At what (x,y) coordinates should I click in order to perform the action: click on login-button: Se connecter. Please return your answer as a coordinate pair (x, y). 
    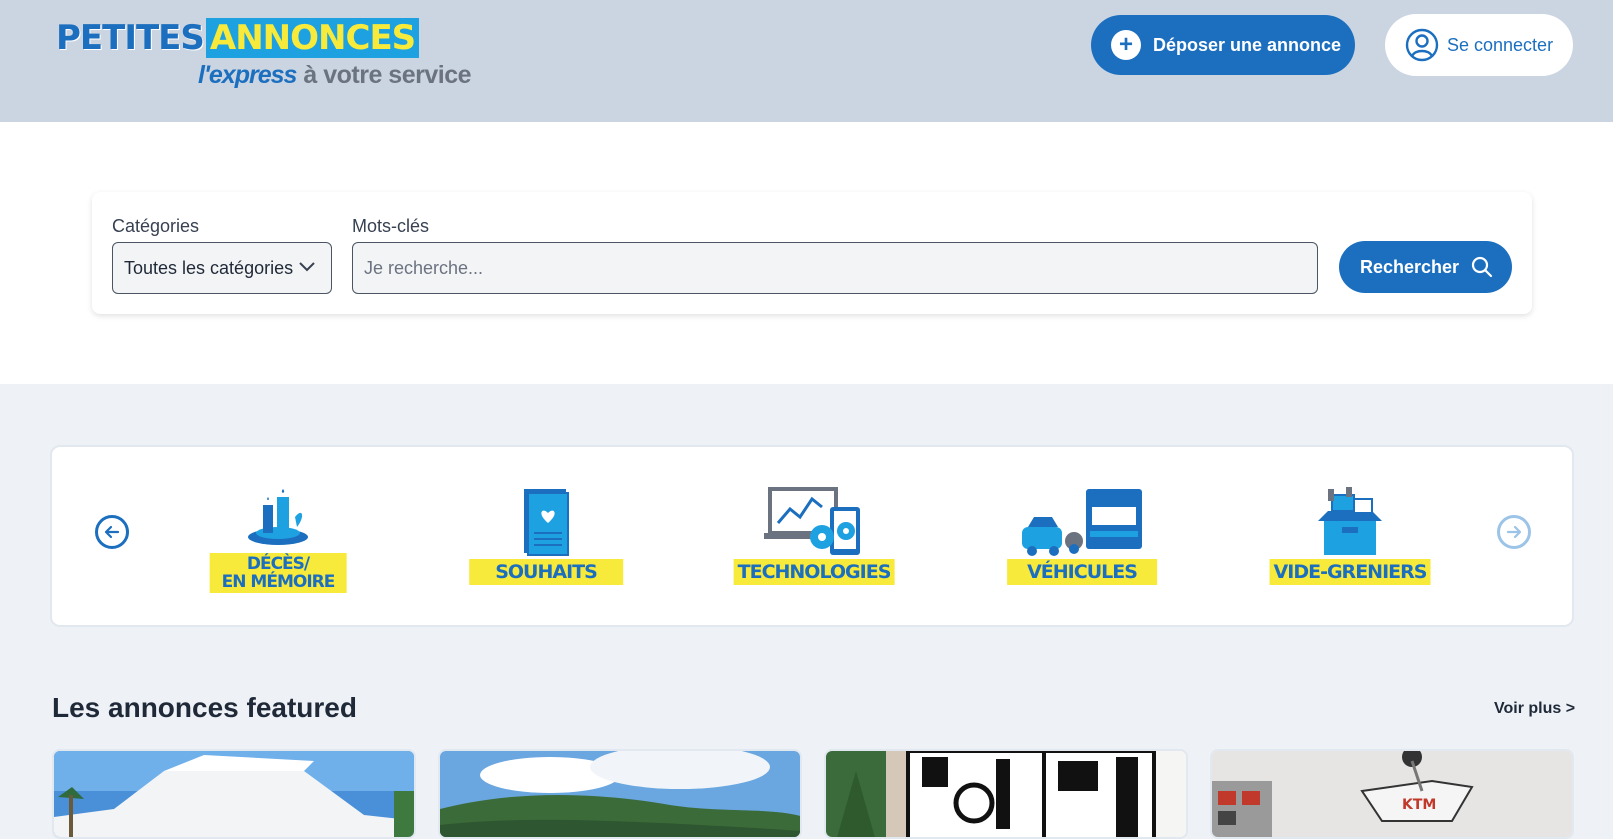
    Looking at the image, I should click on (1479, 45).